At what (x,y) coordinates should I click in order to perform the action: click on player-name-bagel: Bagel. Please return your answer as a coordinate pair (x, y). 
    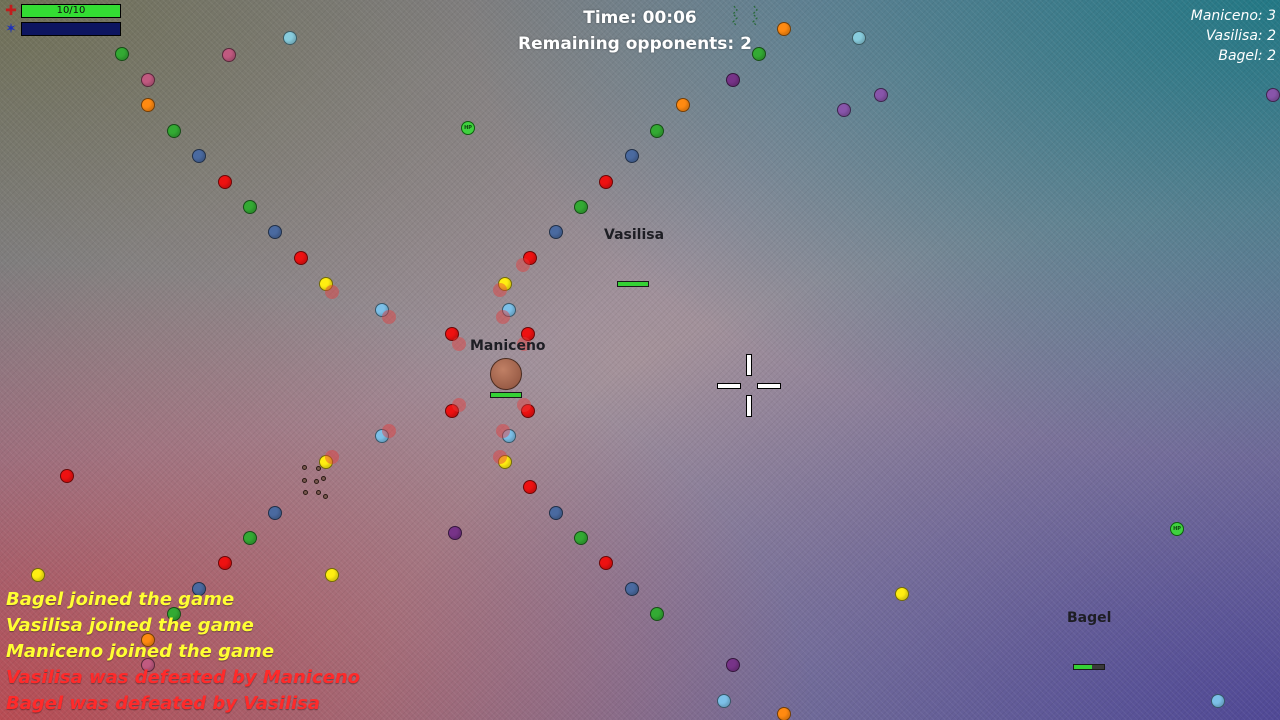
    Looking at the image, I should click on (1089, 618).